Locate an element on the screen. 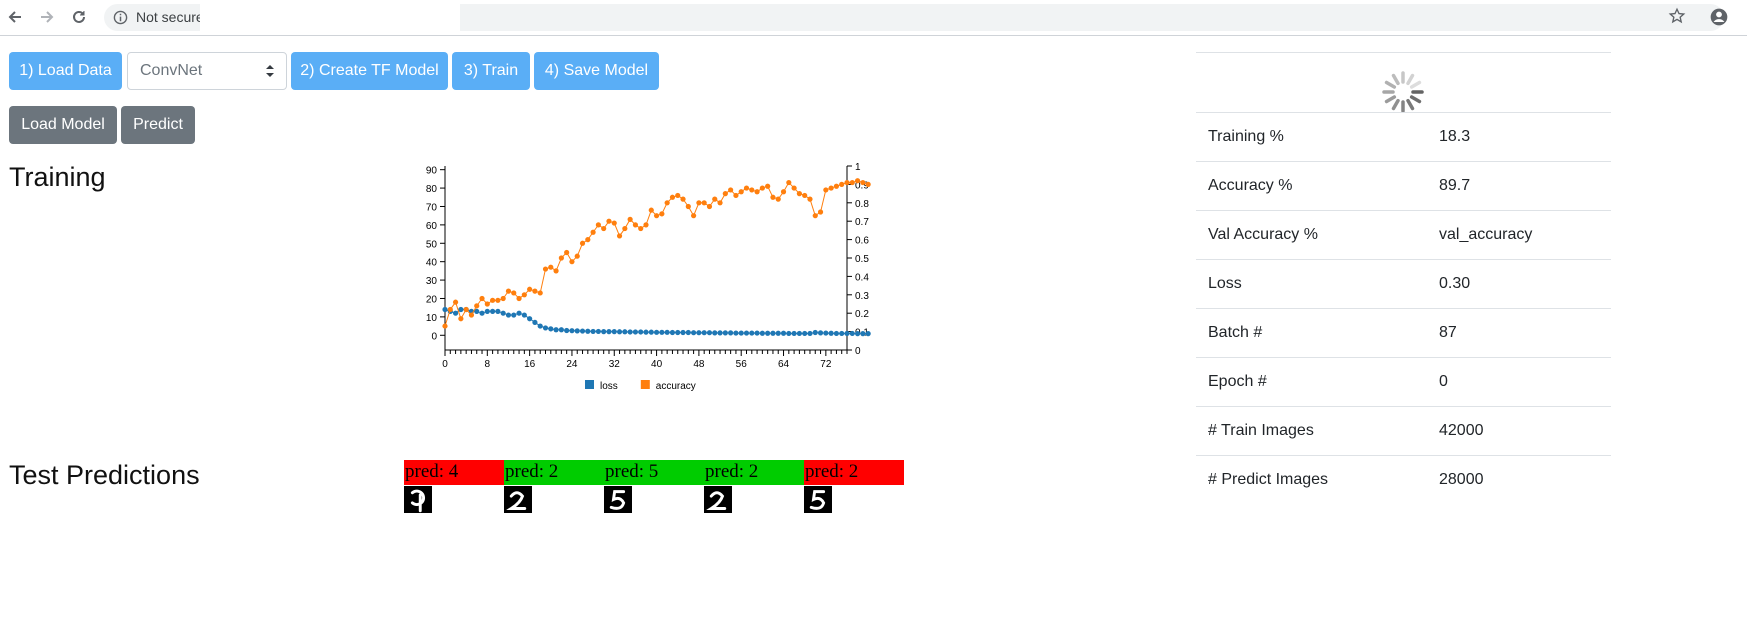 This screenshot has width=1747, height=618. stat-label: Val Accuracy % is located at coordinates (1263, 234).